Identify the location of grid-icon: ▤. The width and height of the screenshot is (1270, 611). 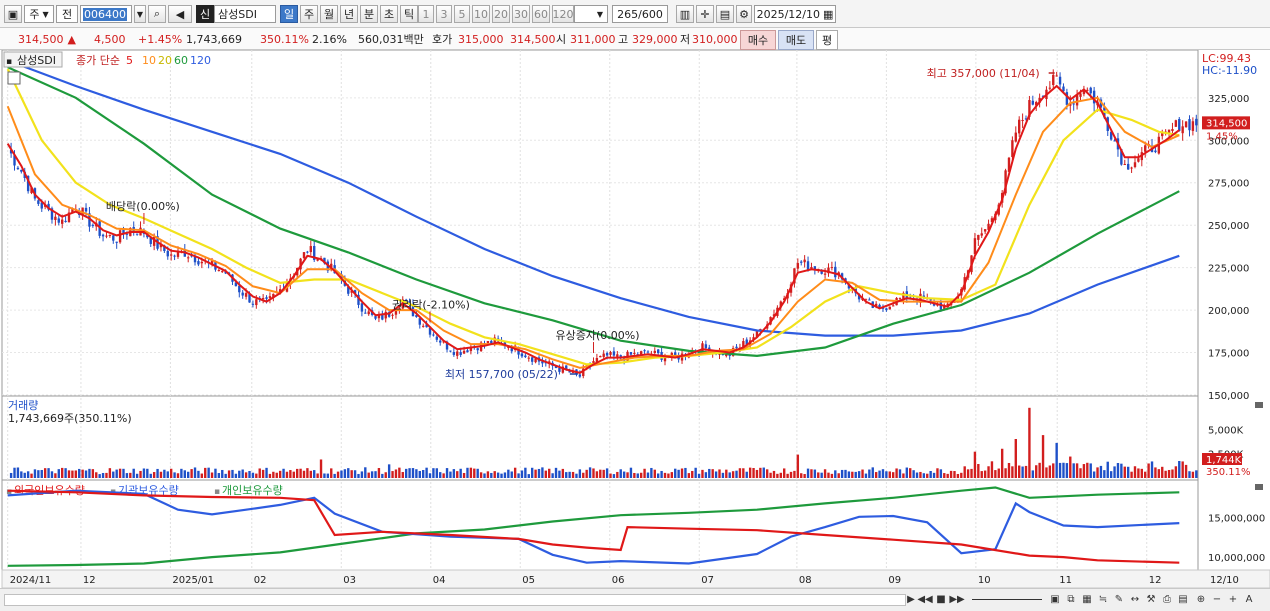
(1183, 599).